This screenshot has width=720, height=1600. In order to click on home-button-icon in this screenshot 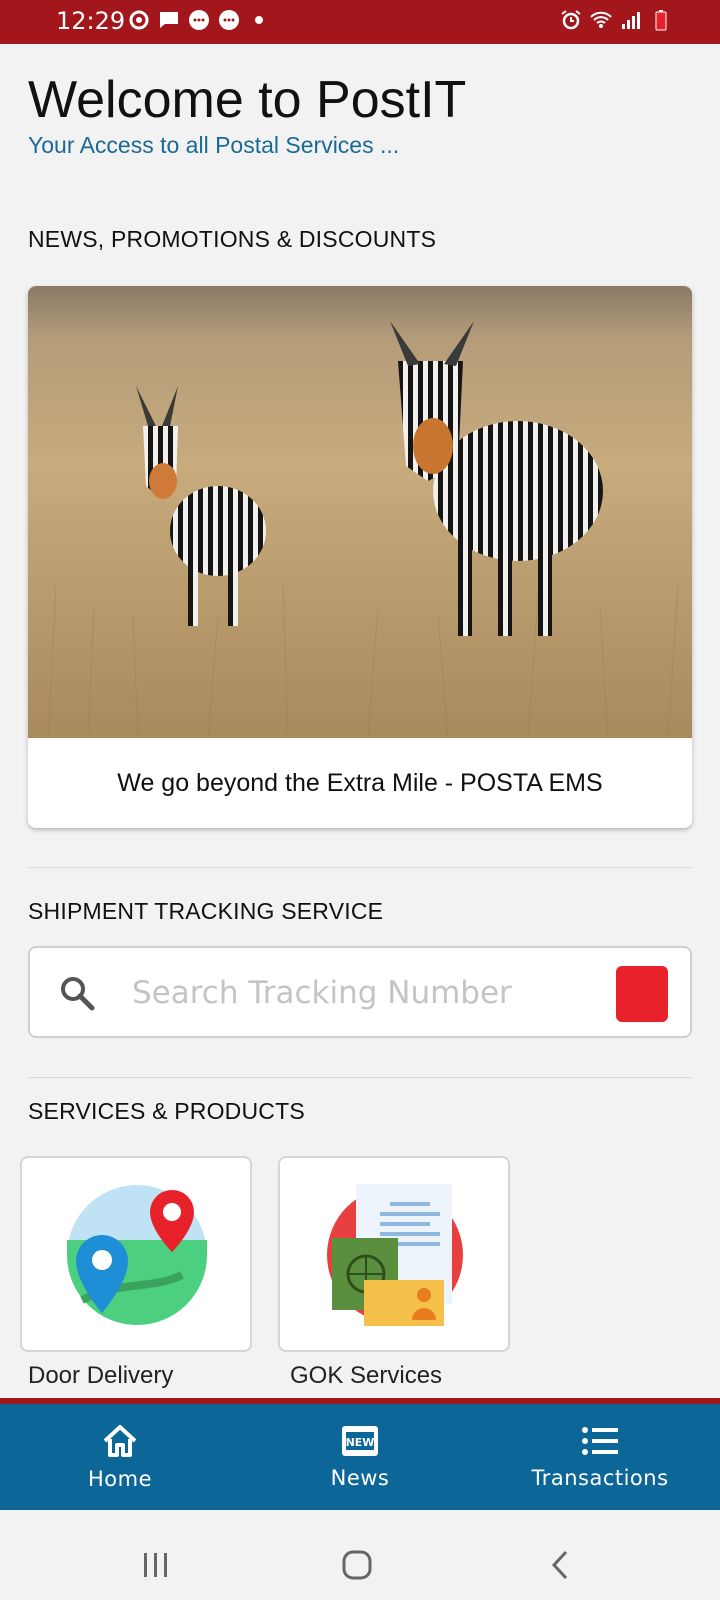, I will do `click(357, 1565)`.